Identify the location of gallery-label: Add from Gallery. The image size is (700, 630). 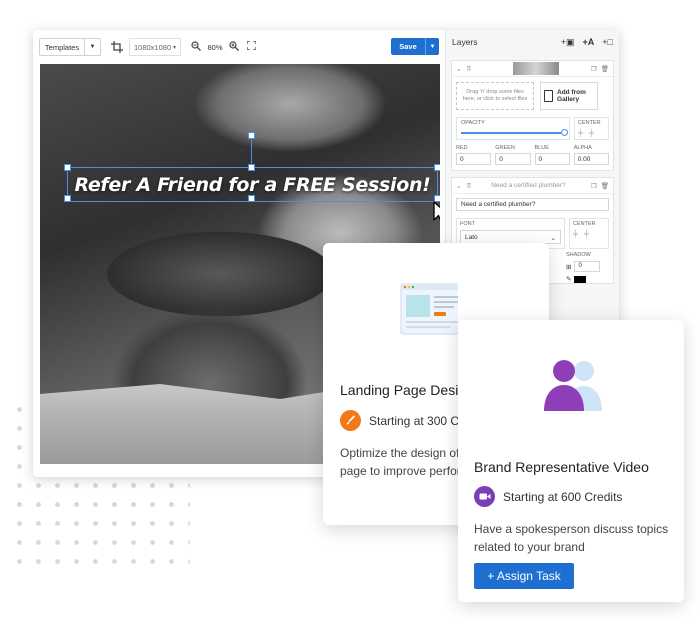
(571, 96).